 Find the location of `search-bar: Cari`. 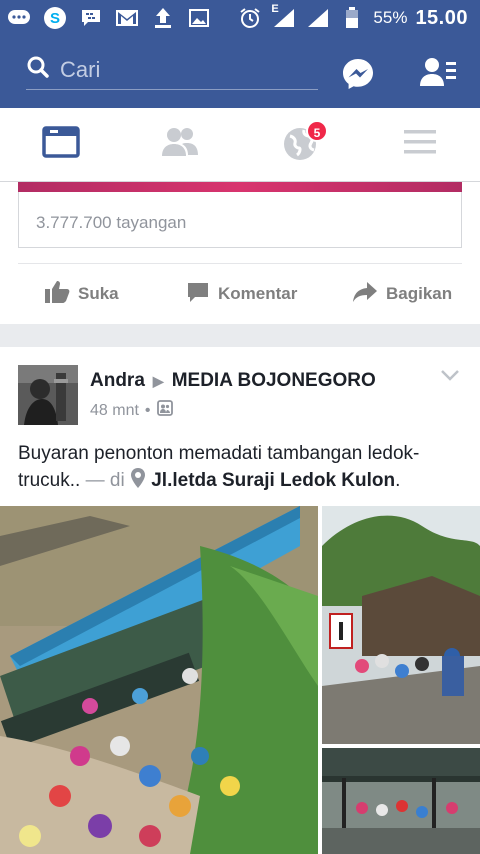

search-bar: Cari is located at coordinates (240, 72).